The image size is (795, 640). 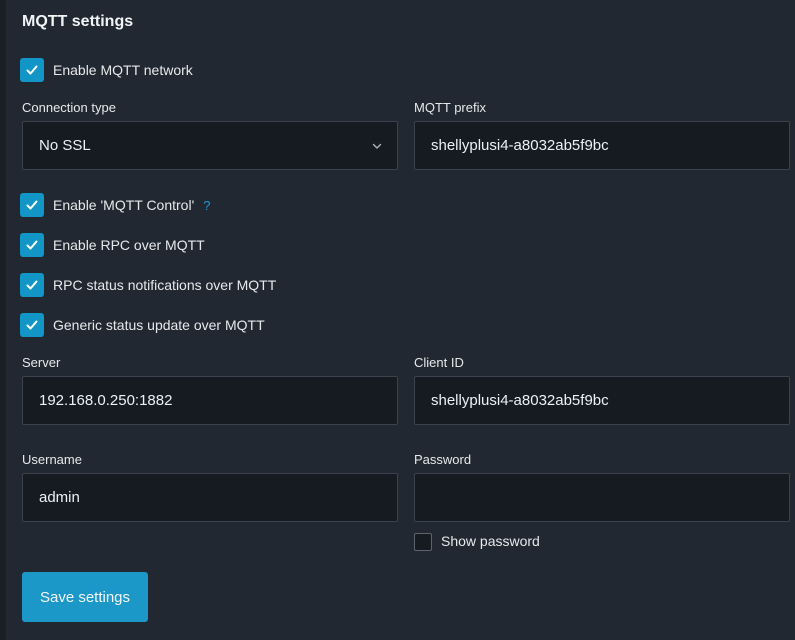 I want to click on rpc-status-checkbox, so click(x=32, y=285).